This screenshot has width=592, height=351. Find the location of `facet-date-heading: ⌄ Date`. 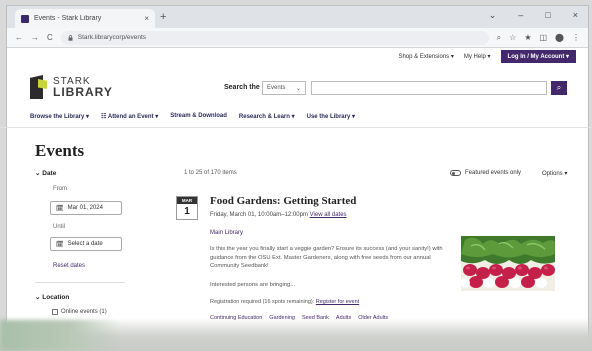

facet-date-heading: ⌄ Date is located at coordinates (45, 173).